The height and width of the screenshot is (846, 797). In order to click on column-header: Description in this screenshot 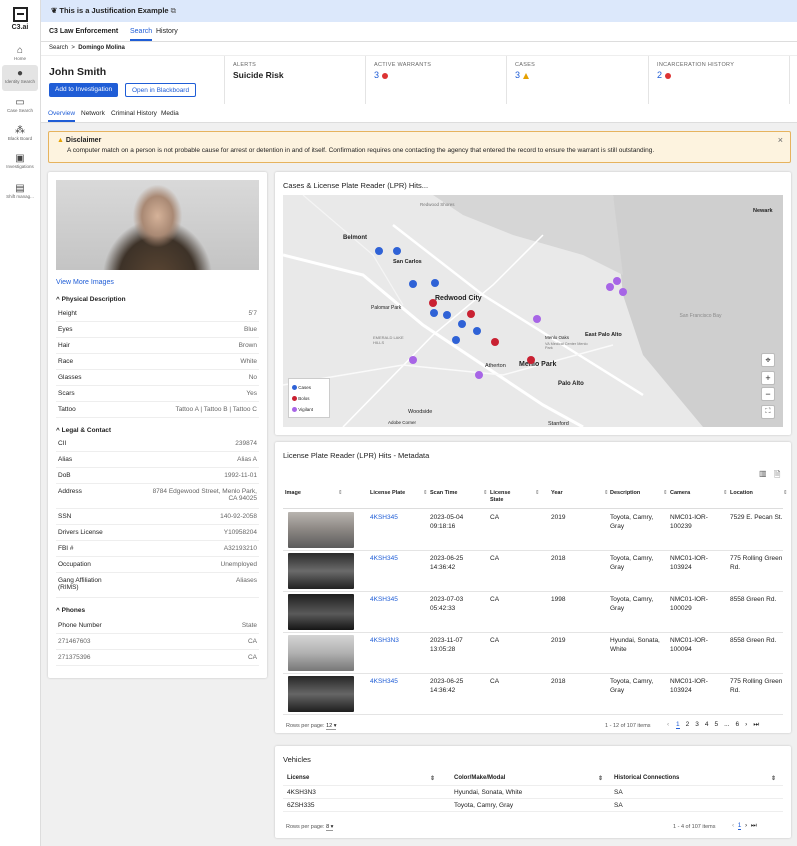, I will do `click(637, 493)`.